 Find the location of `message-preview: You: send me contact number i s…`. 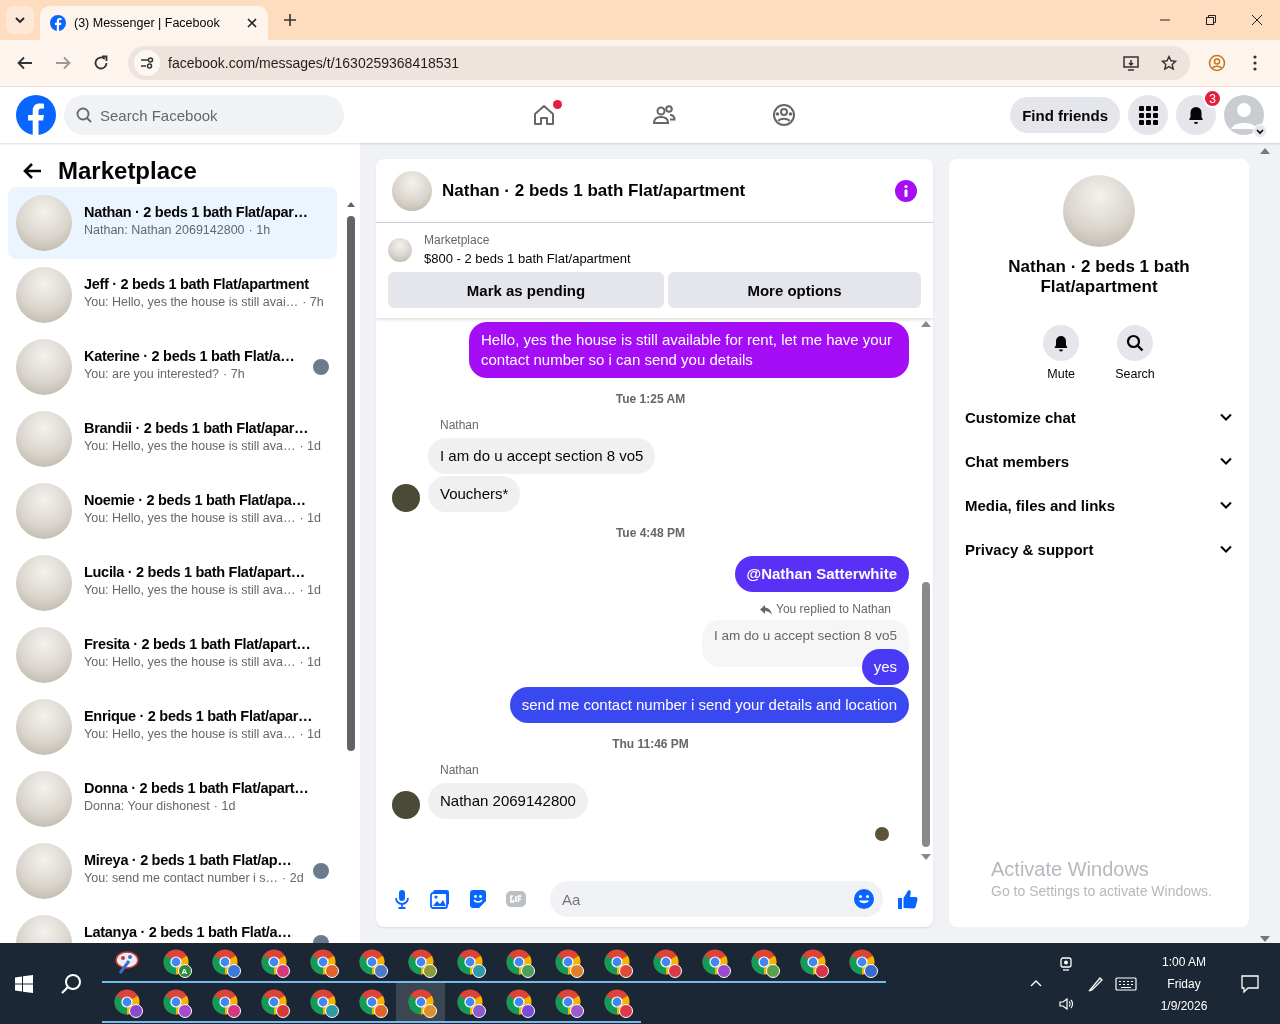

message-preview: You: send me contact number i s… is located at coordinates (181, 878).